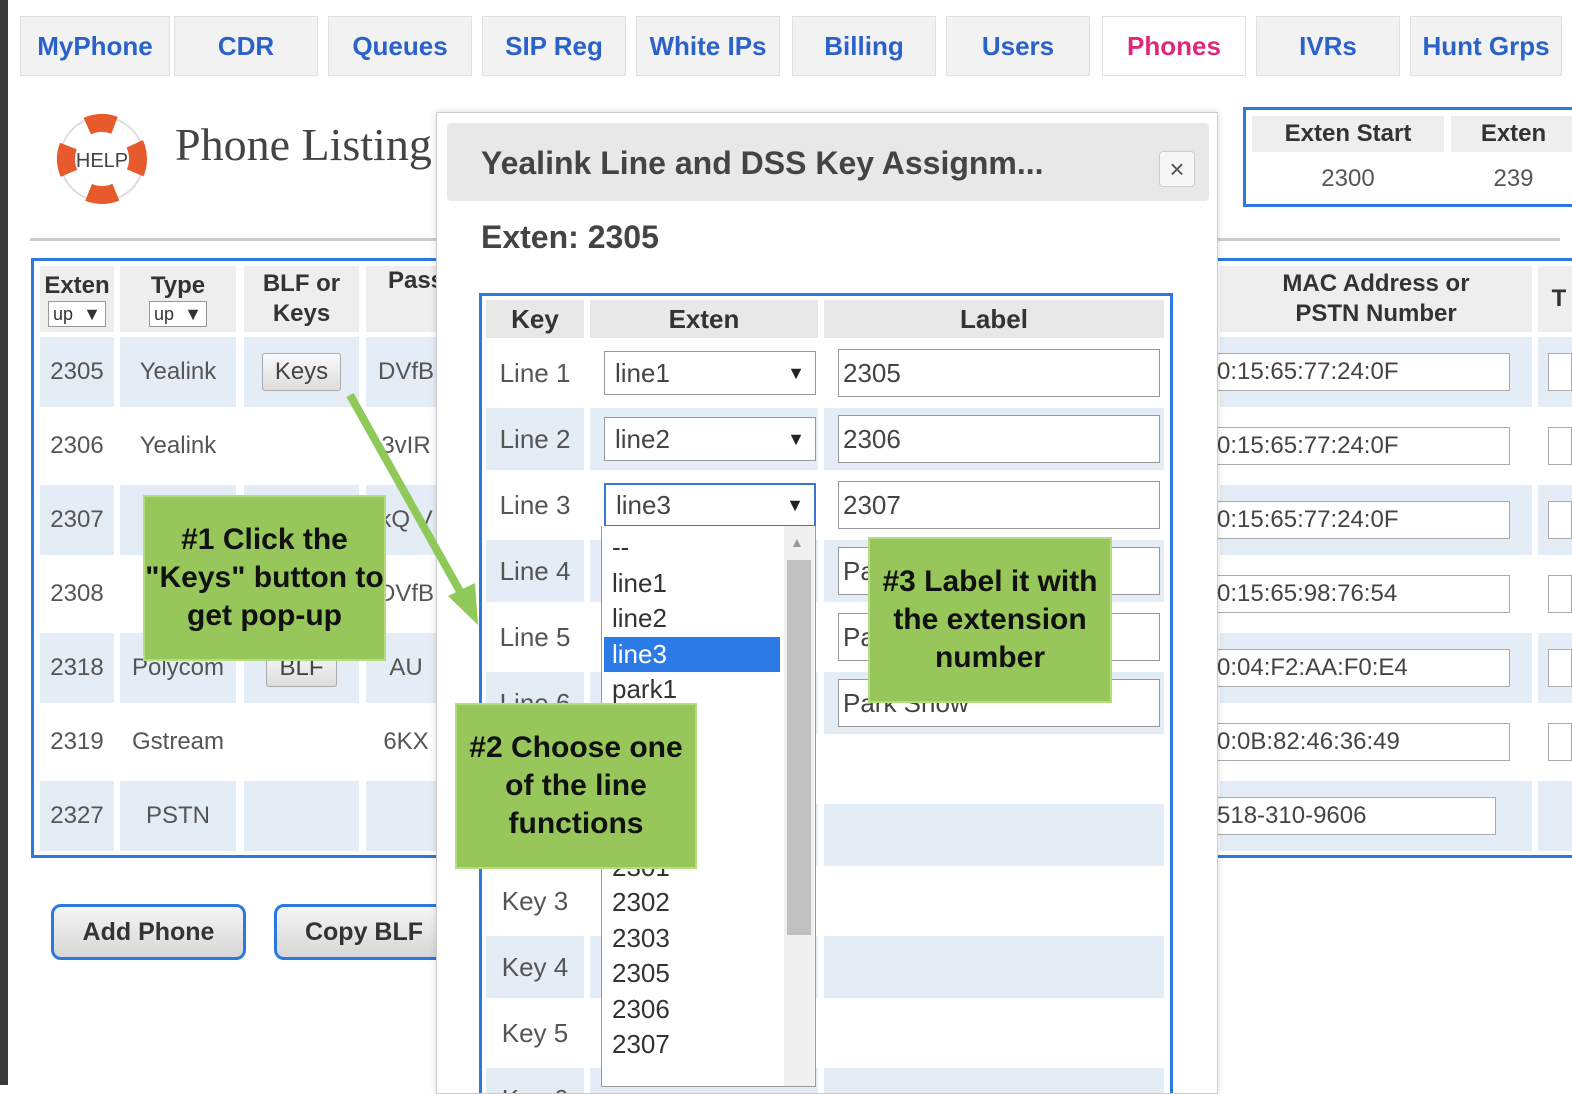 The height and width of the screenshot is (1094, 1572). Describe the element at coordinates (77, 520) in the screenshot. I see `exten-cell: 2307` at that location.